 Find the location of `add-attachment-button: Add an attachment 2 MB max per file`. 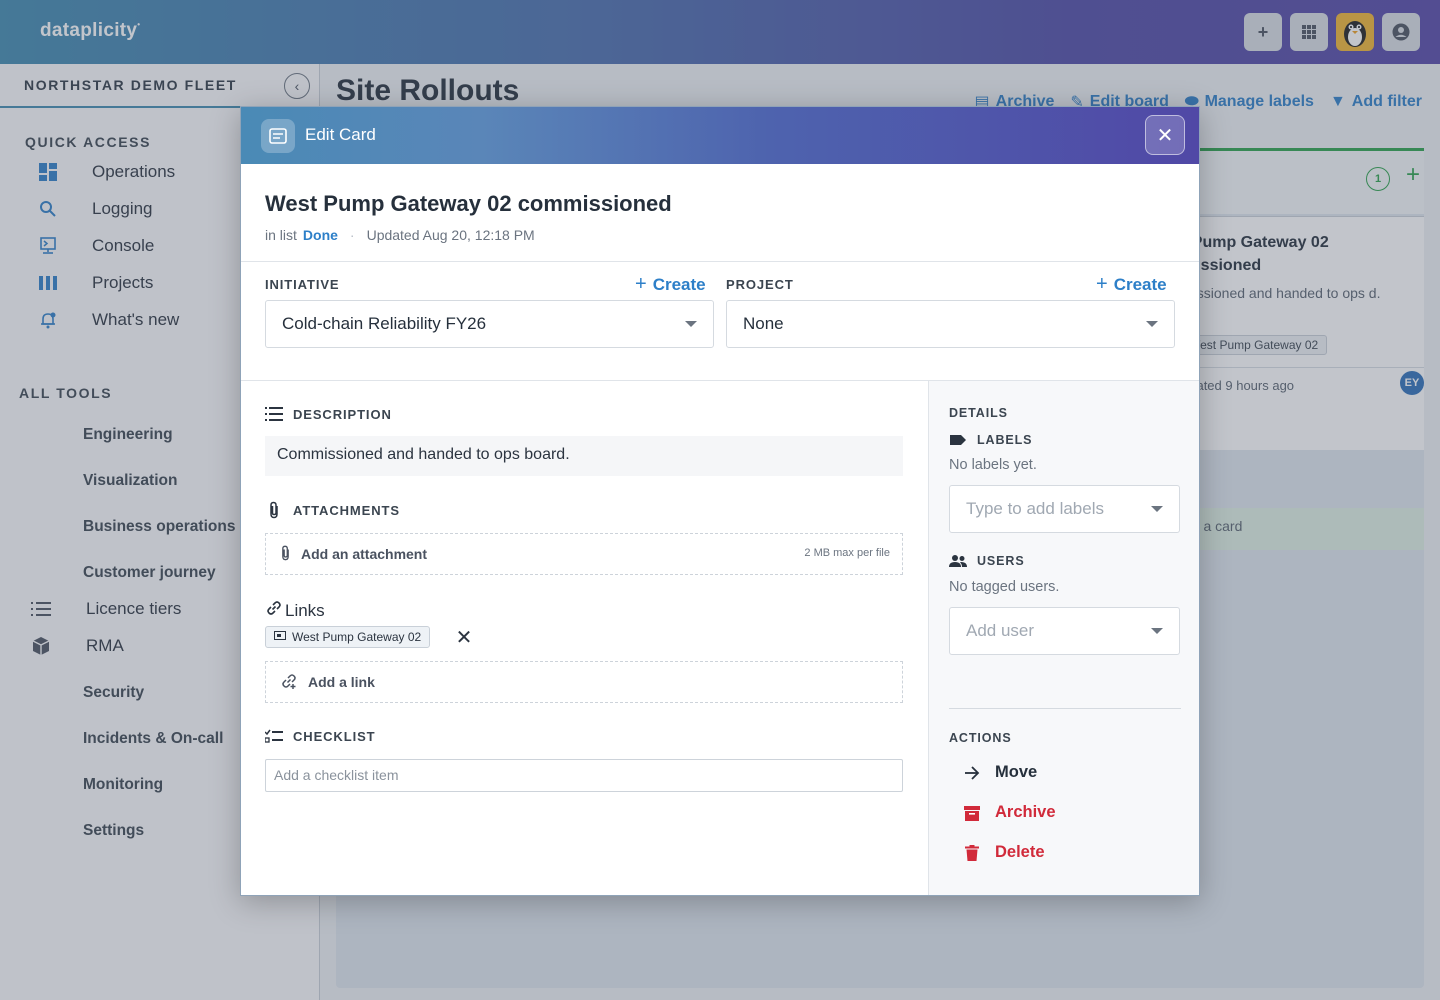

add-attachment-button: Add an attachment 2 MB max per file is located at coordinates (584, 554).